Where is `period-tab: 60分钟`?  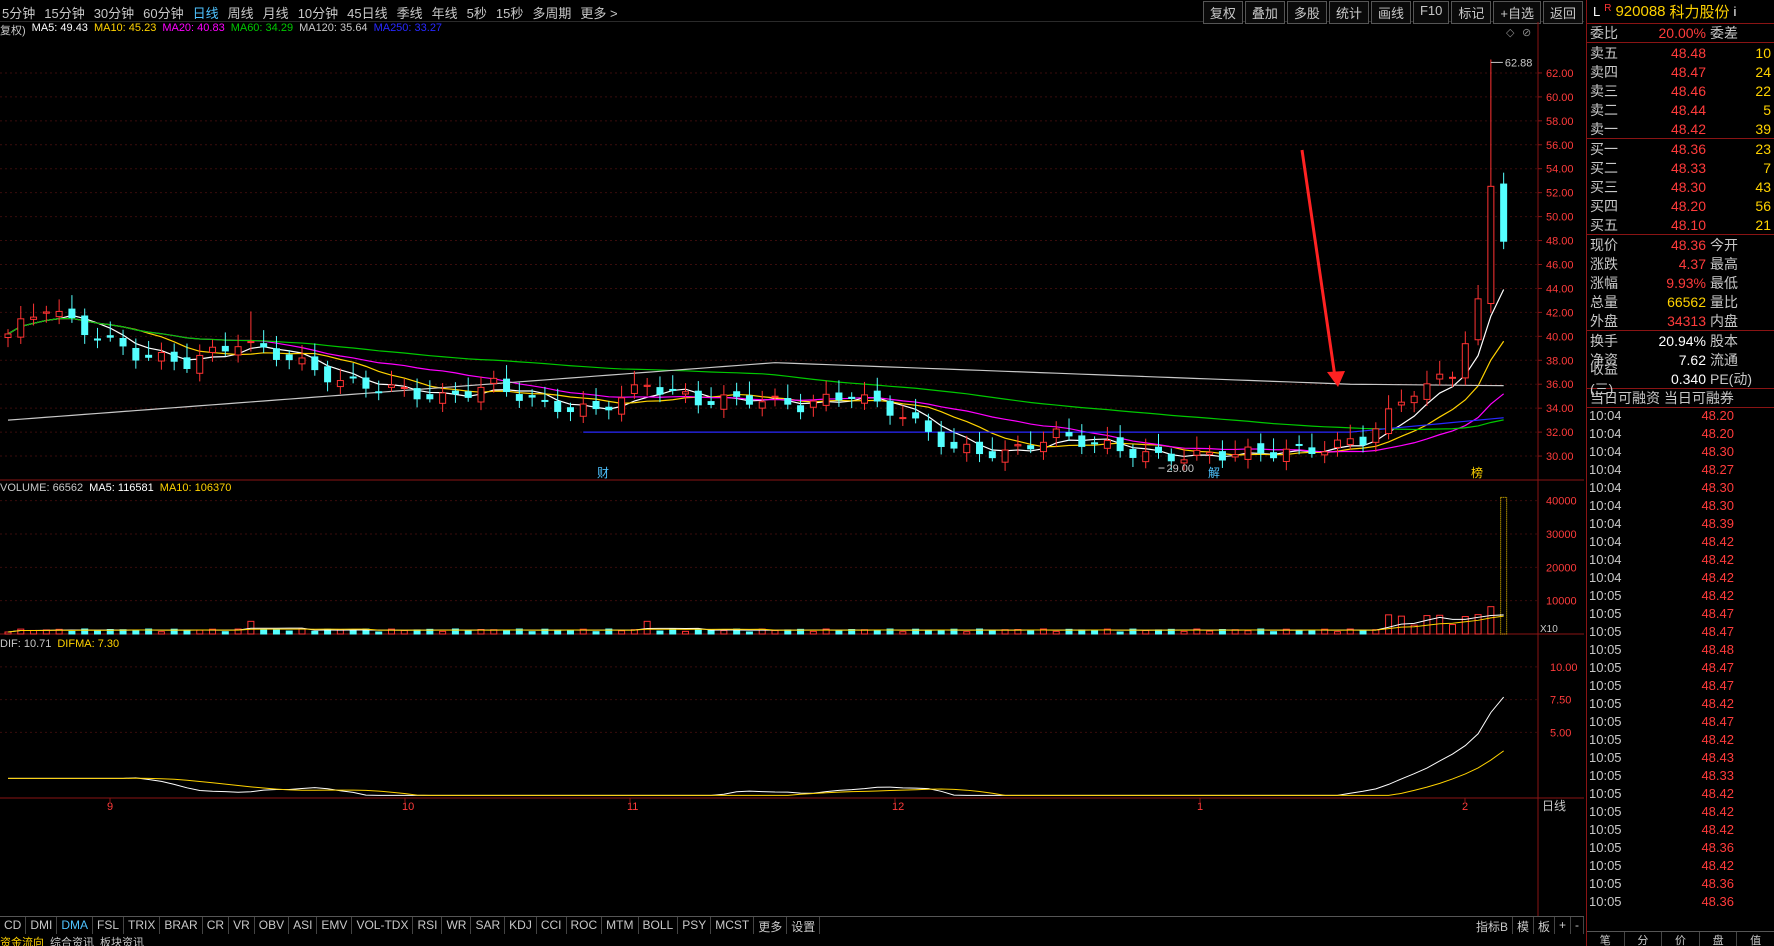 period-tab: 60分钟 is located at coordinates (163, 12).